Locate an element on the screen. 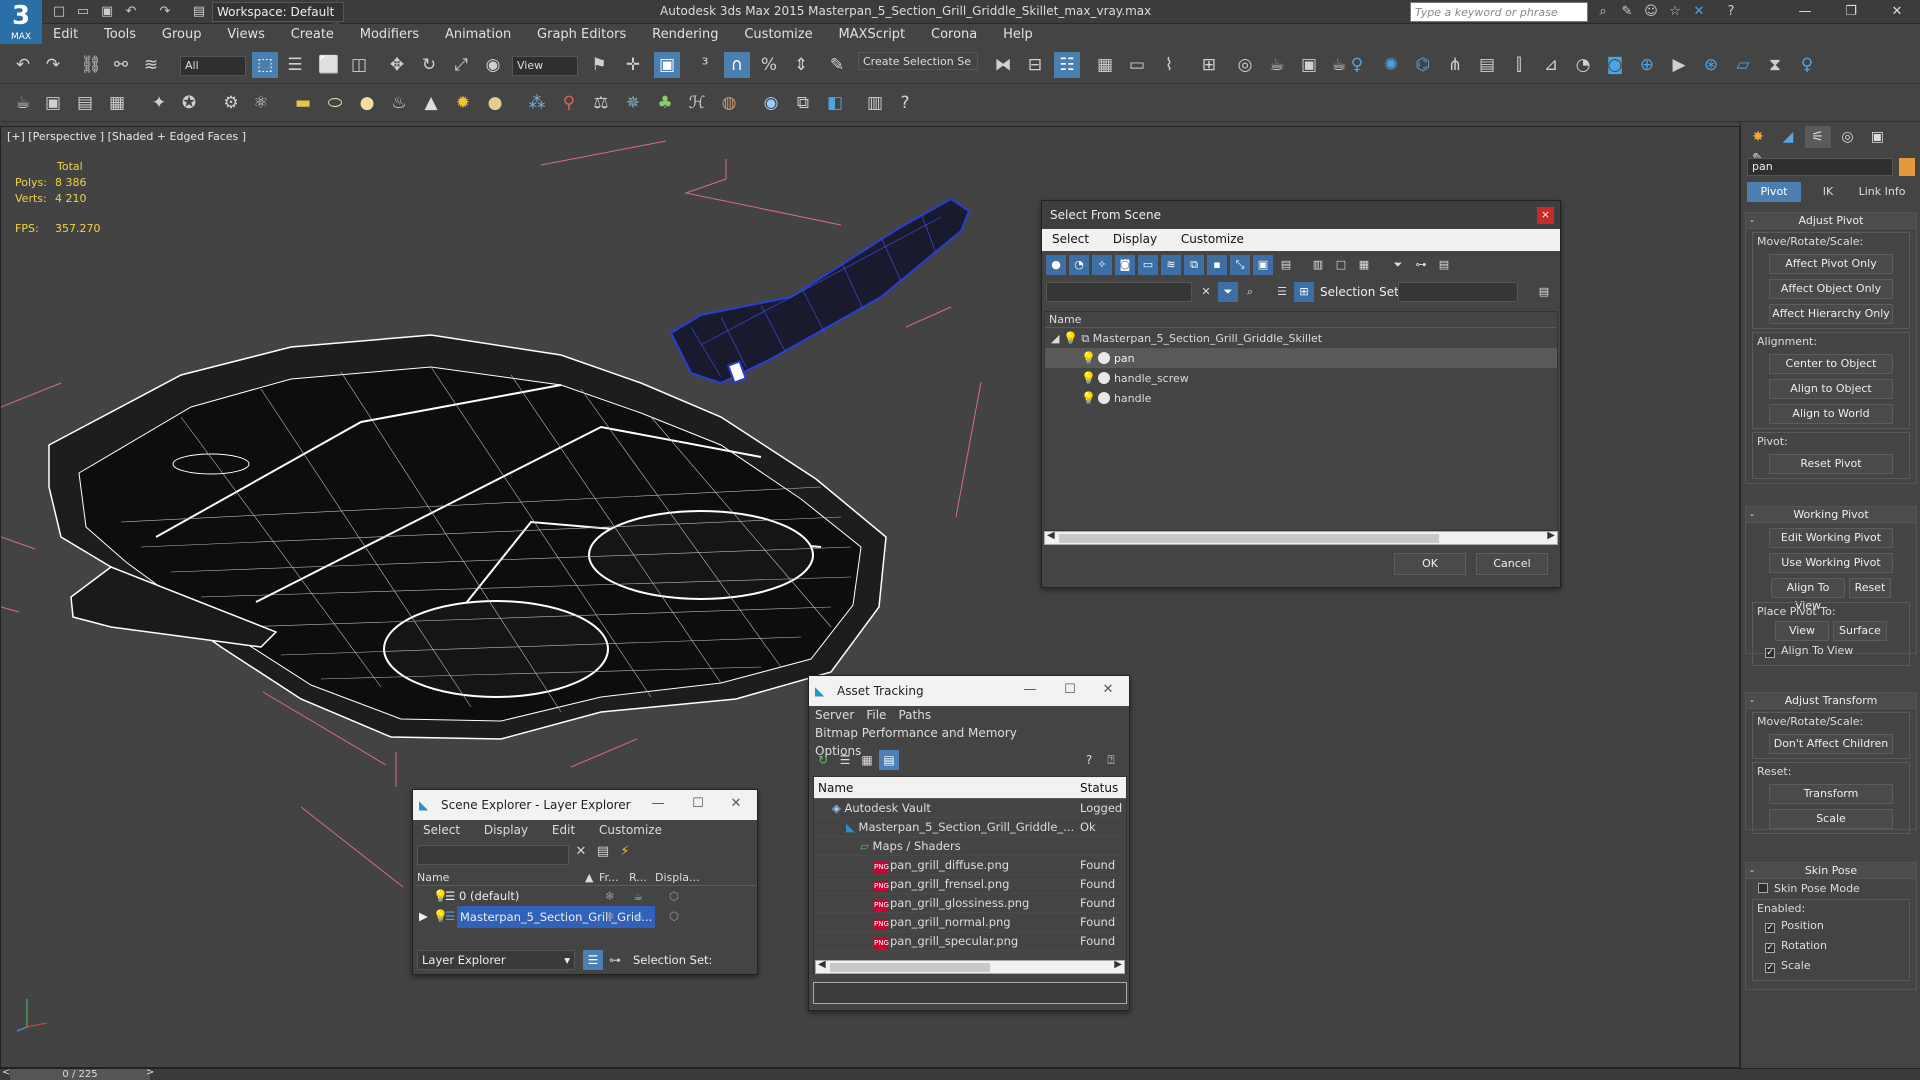 The image size is (1920, 1080). vray-dome-icon: ⊛ is located at coordinates (1711, 65).